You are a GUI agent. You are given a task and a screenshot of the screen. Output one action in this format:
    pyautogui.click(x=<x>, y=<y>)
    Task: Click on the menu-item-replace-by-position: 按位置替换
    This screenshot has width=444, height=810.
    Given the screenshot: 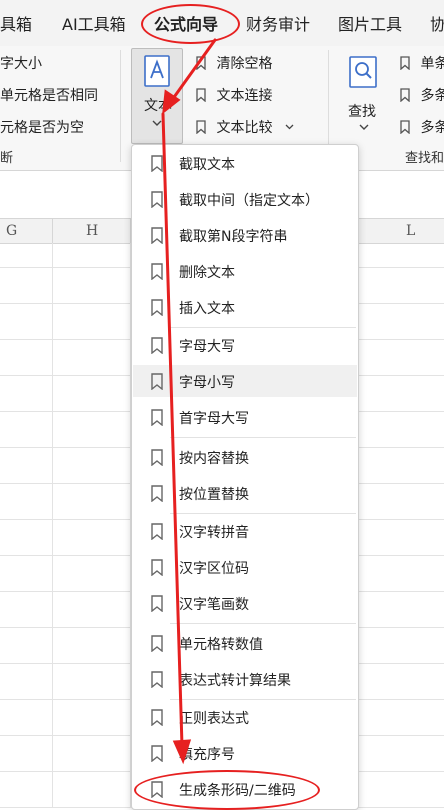 What is the action you would take?
    pyautogui.click(x=245, y=493)
    